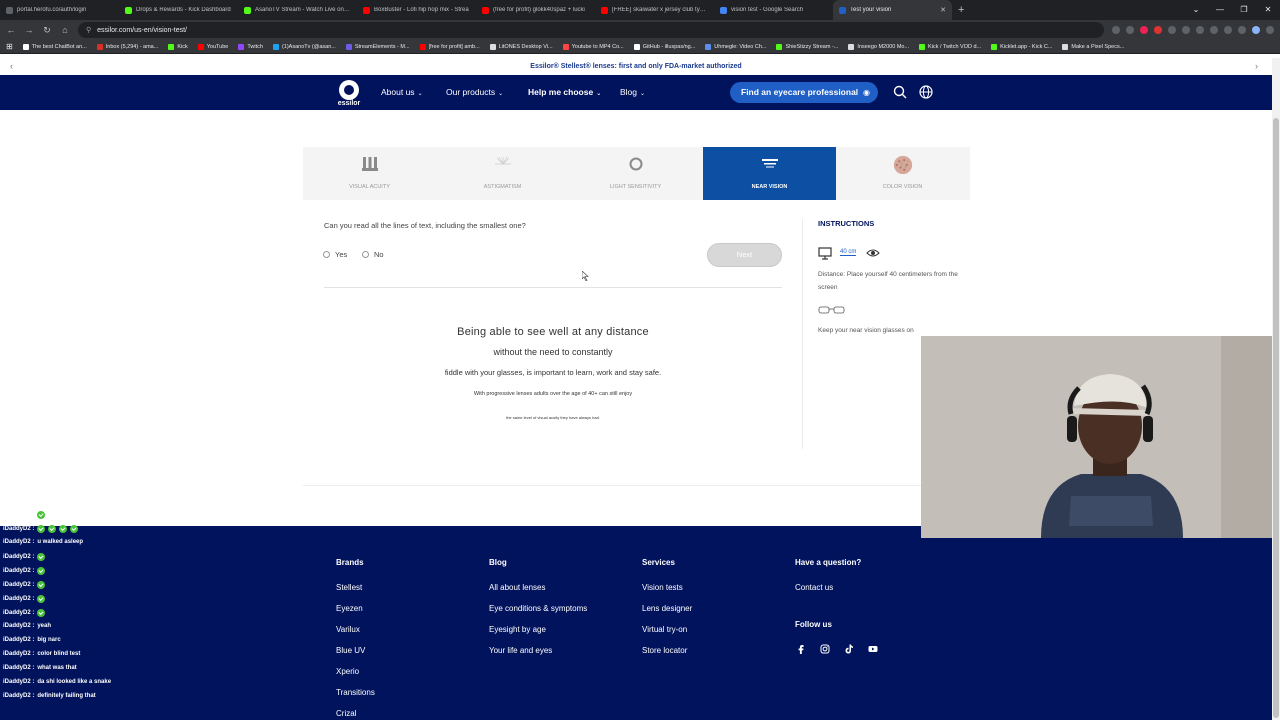 The image size is (1280, 720). Describe the element at coordinates (1256, 66) in the screenshot. I see `announcement-next-icon: ›` at that location.